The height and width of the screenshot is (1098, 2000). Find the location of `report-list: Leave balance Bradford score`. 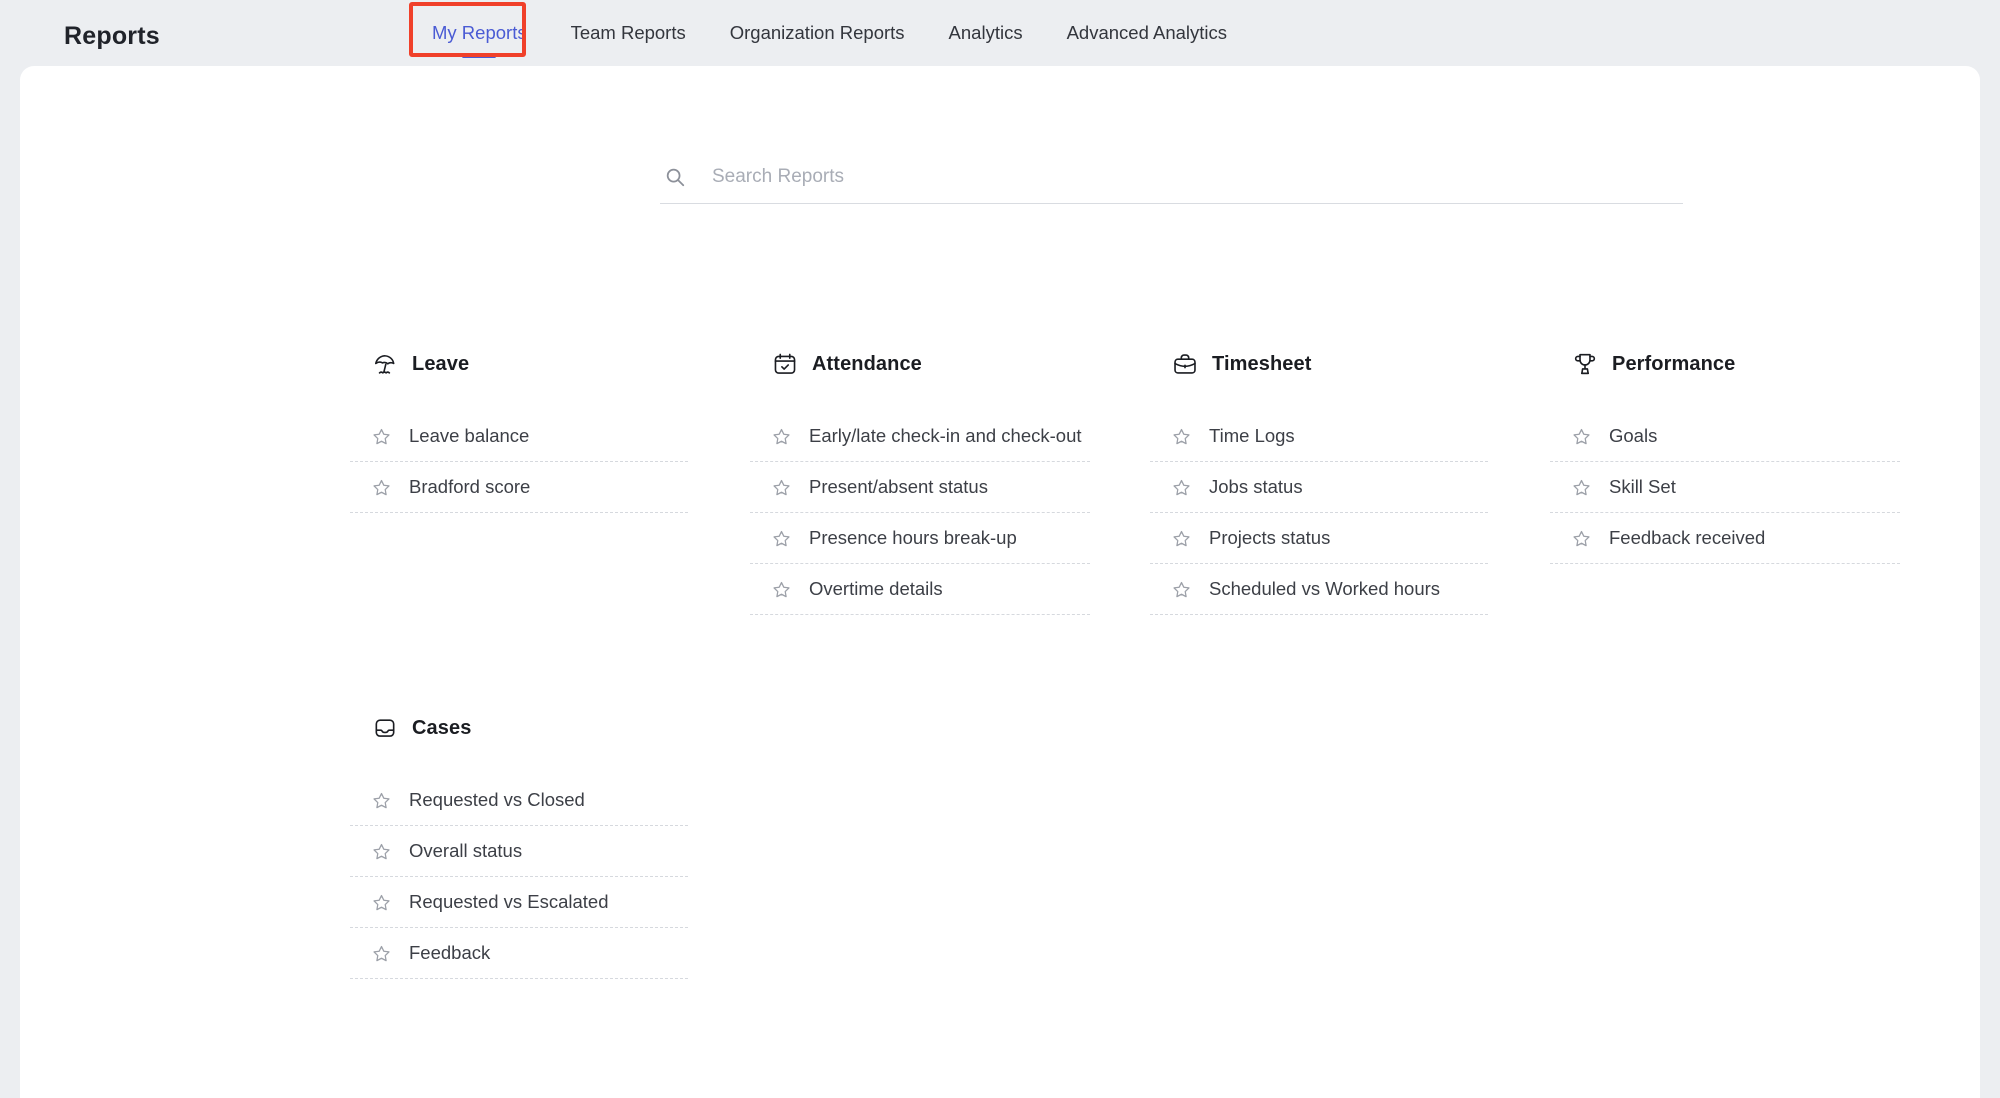

report-list: Leave balance Bradford score is located at coordinates (519, 462).